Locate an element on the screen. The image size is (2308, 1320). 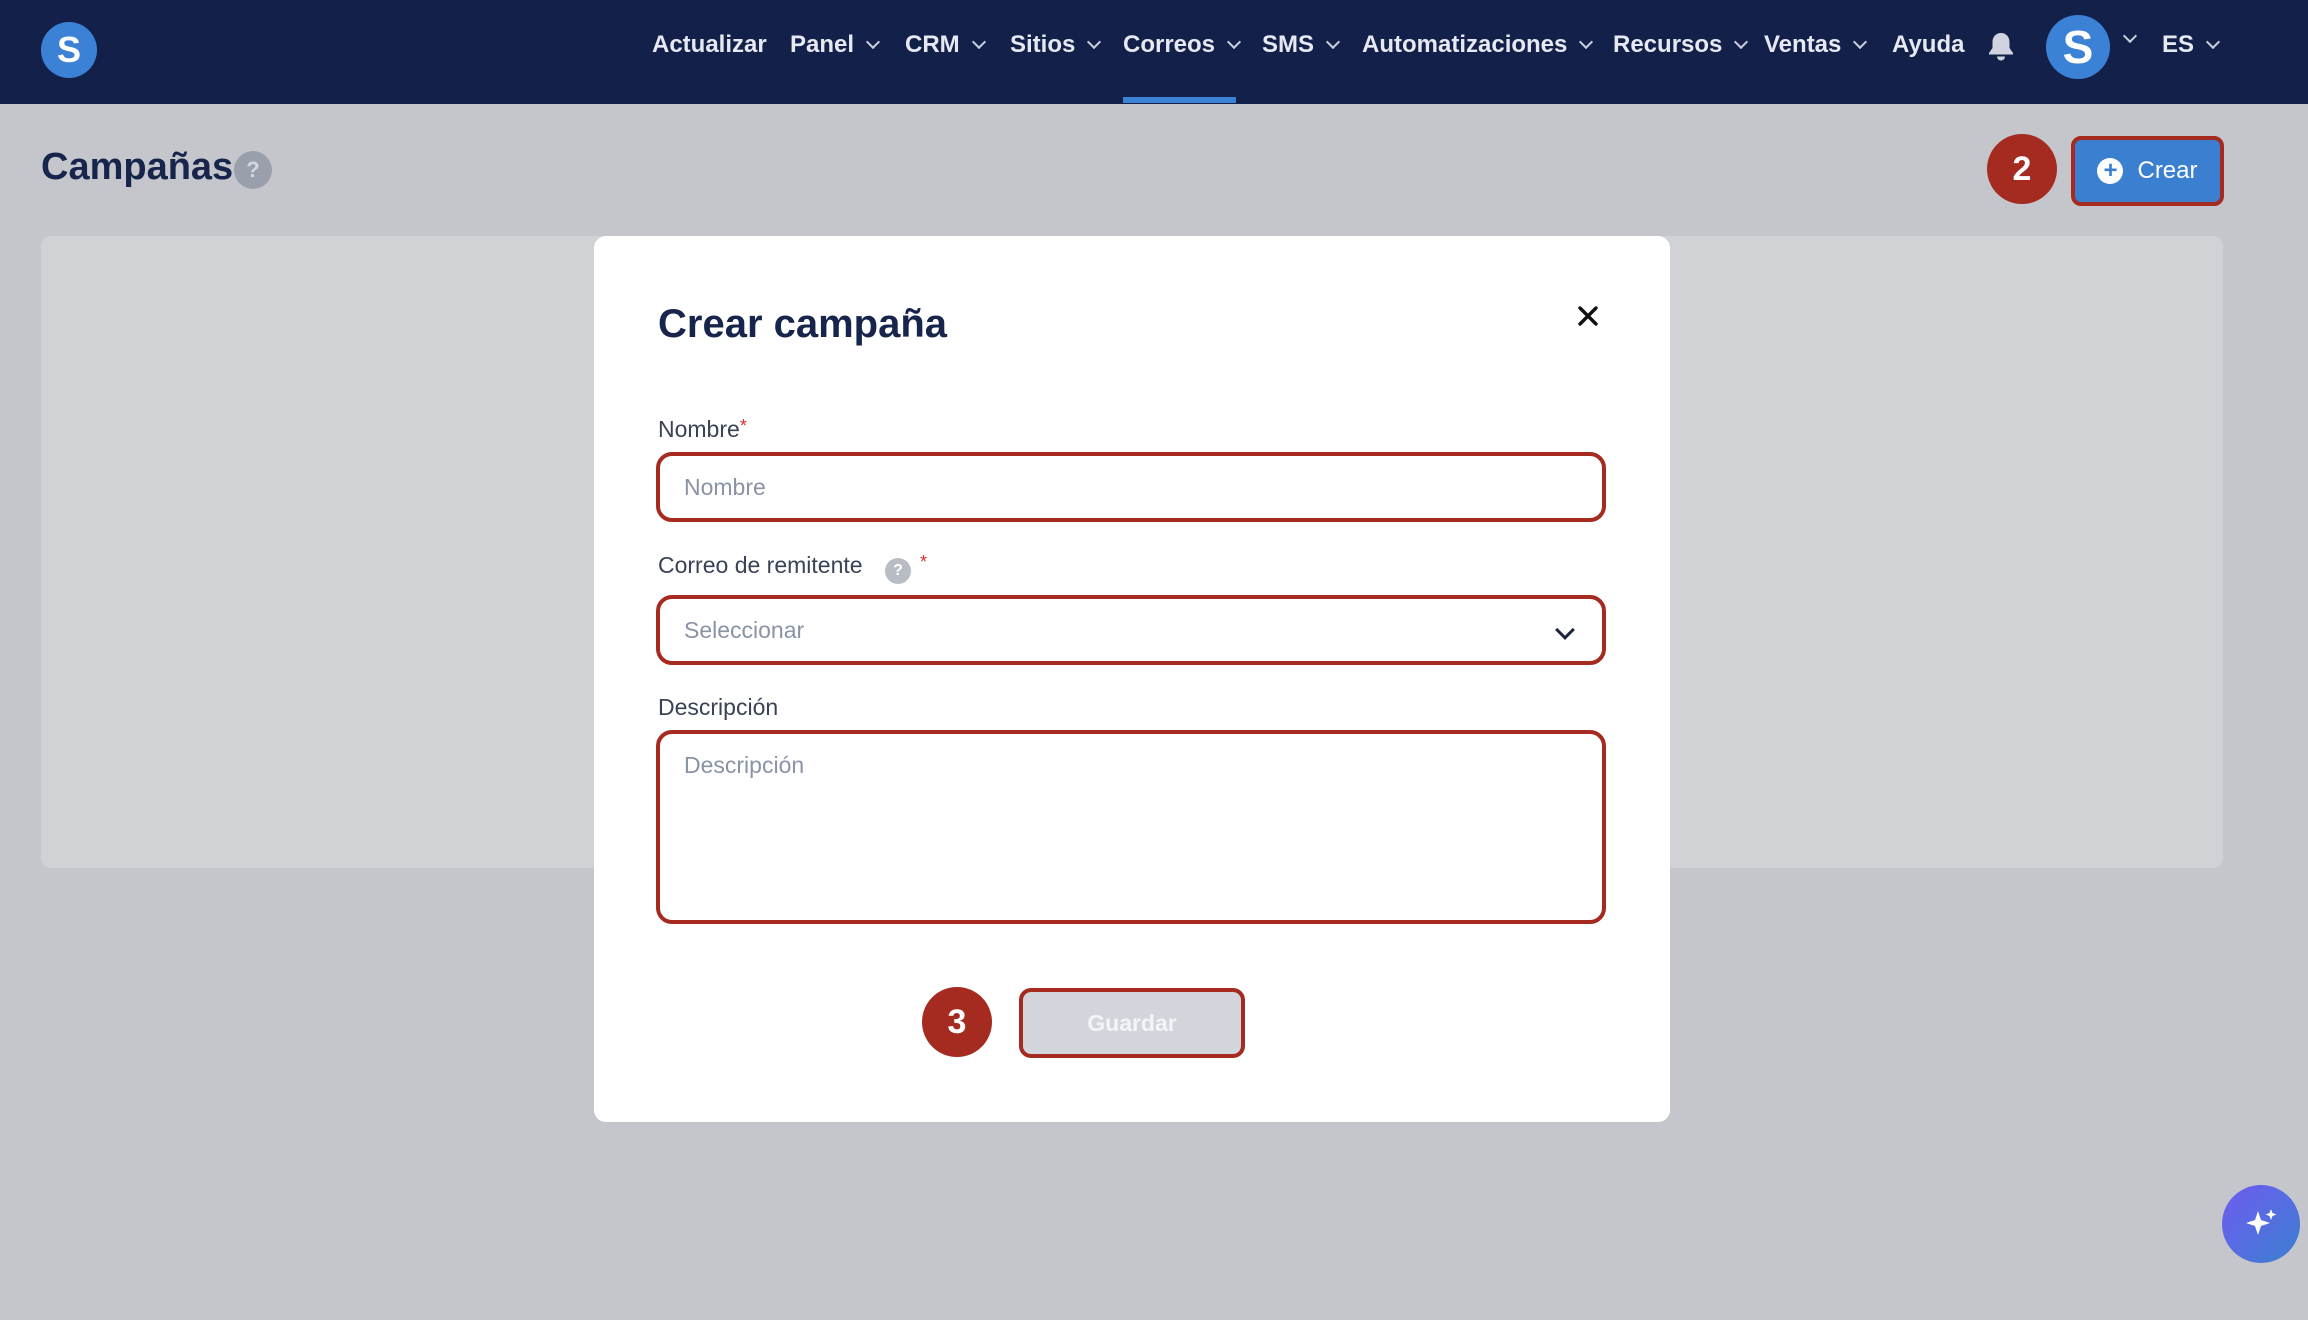
language-selector: ES is located at coordinates (2191, 45).